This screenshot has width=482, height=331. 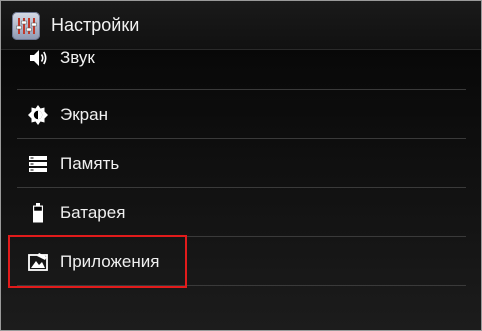 What do you see at coordinates (38, 115) in the screenshot?
I see `brightness-icon` at bounding box center [38, 115].